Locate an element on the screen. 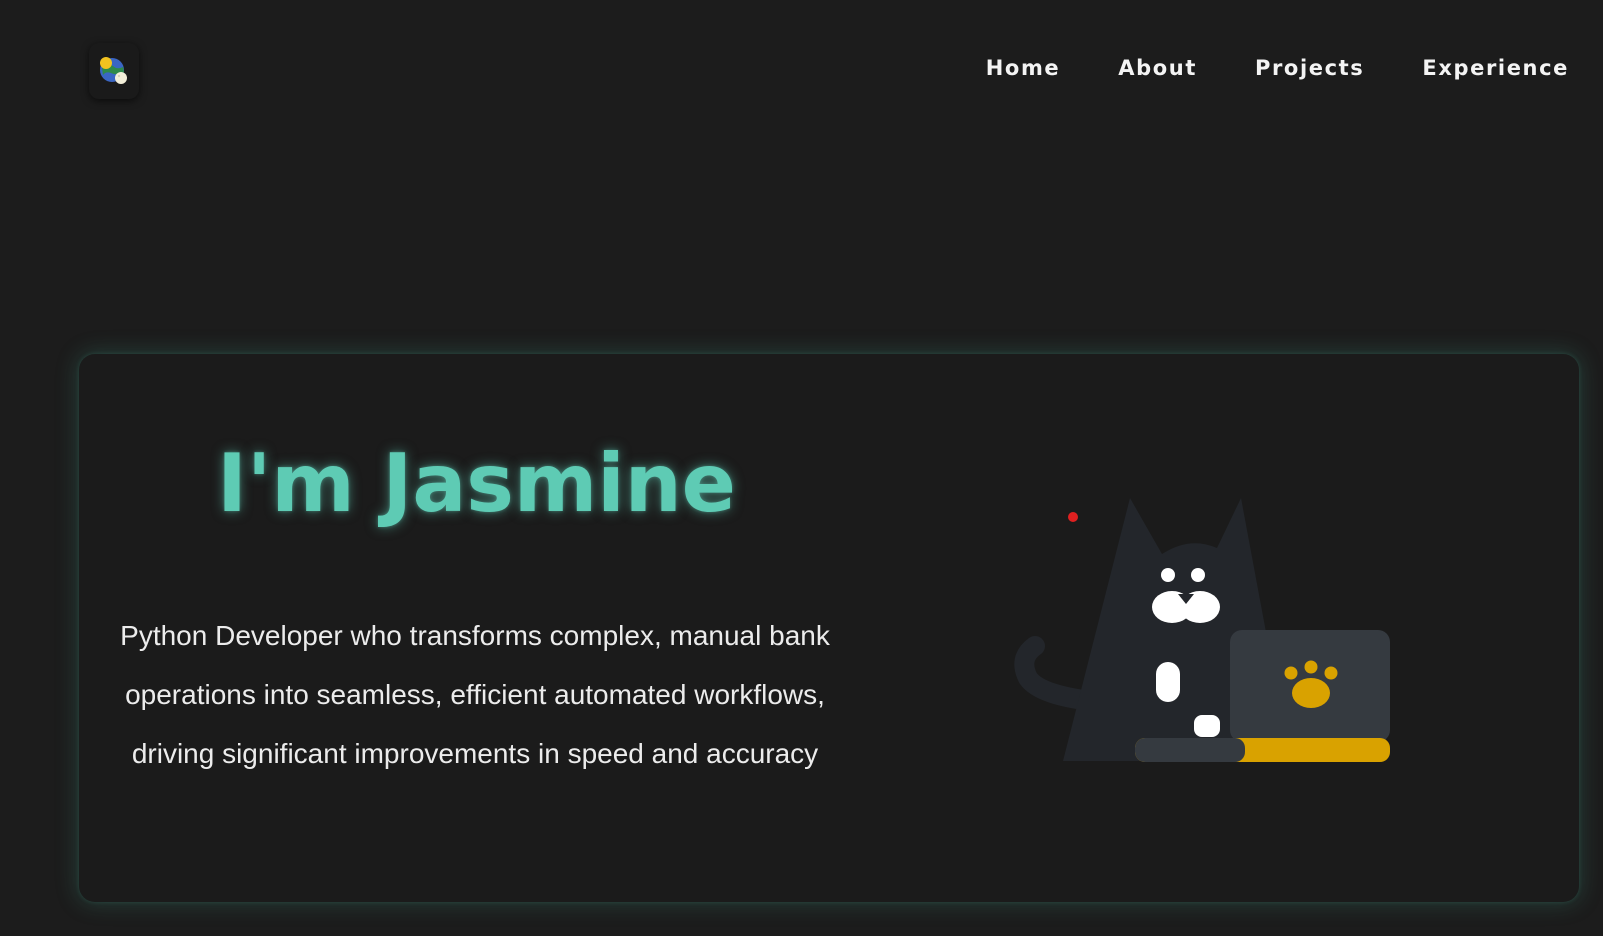  cat-arm-on-laptop is located at coordinates (1190, 750).